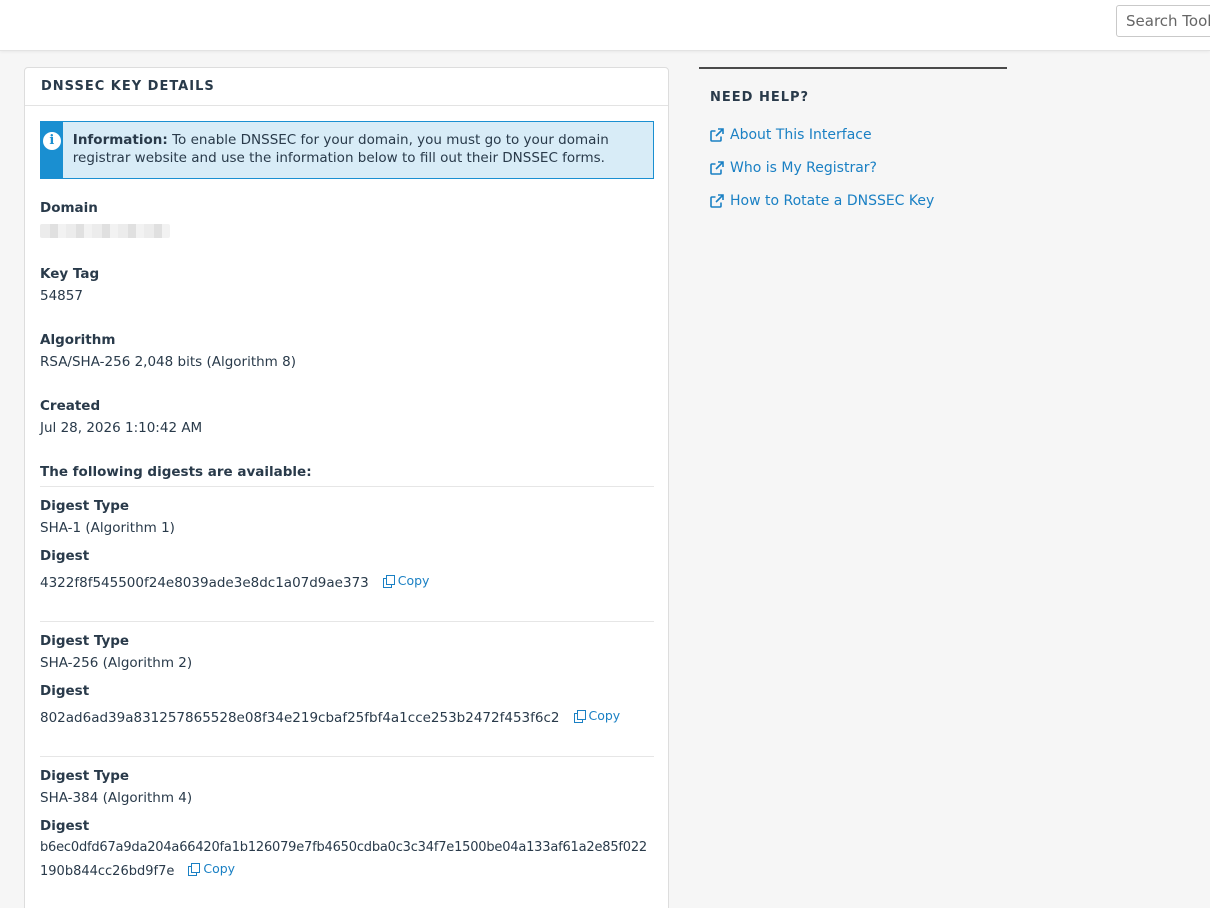  Describe the element at coordinates (346, 87) in the screenshot. I see `panel-title: DNSSEC KEY DETAILS` at that location.